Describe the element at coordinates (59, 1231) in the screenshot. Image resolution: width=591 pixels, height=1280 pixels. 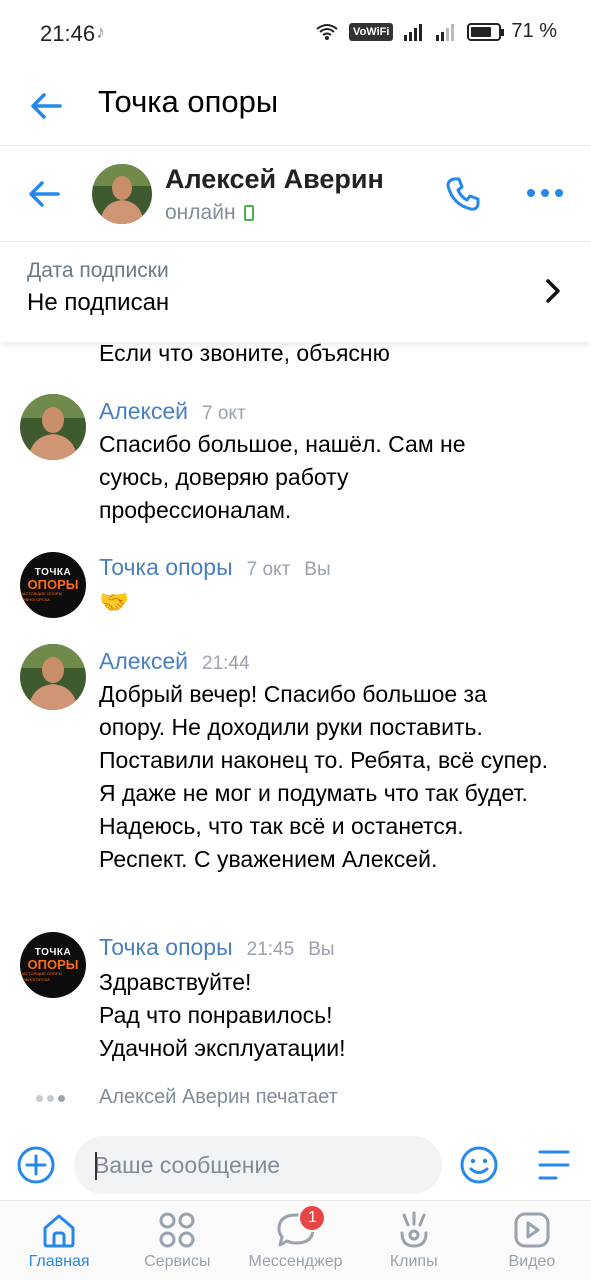
I see `home-icon` at that location.